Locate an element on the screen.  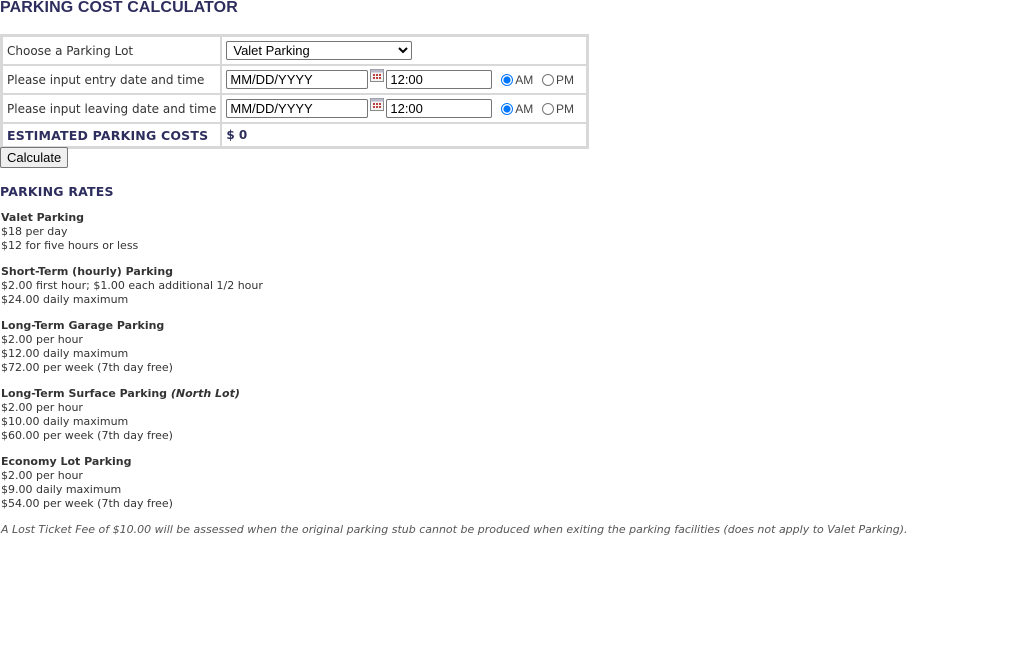
entry-date-input is located at coordinates (297, 79).